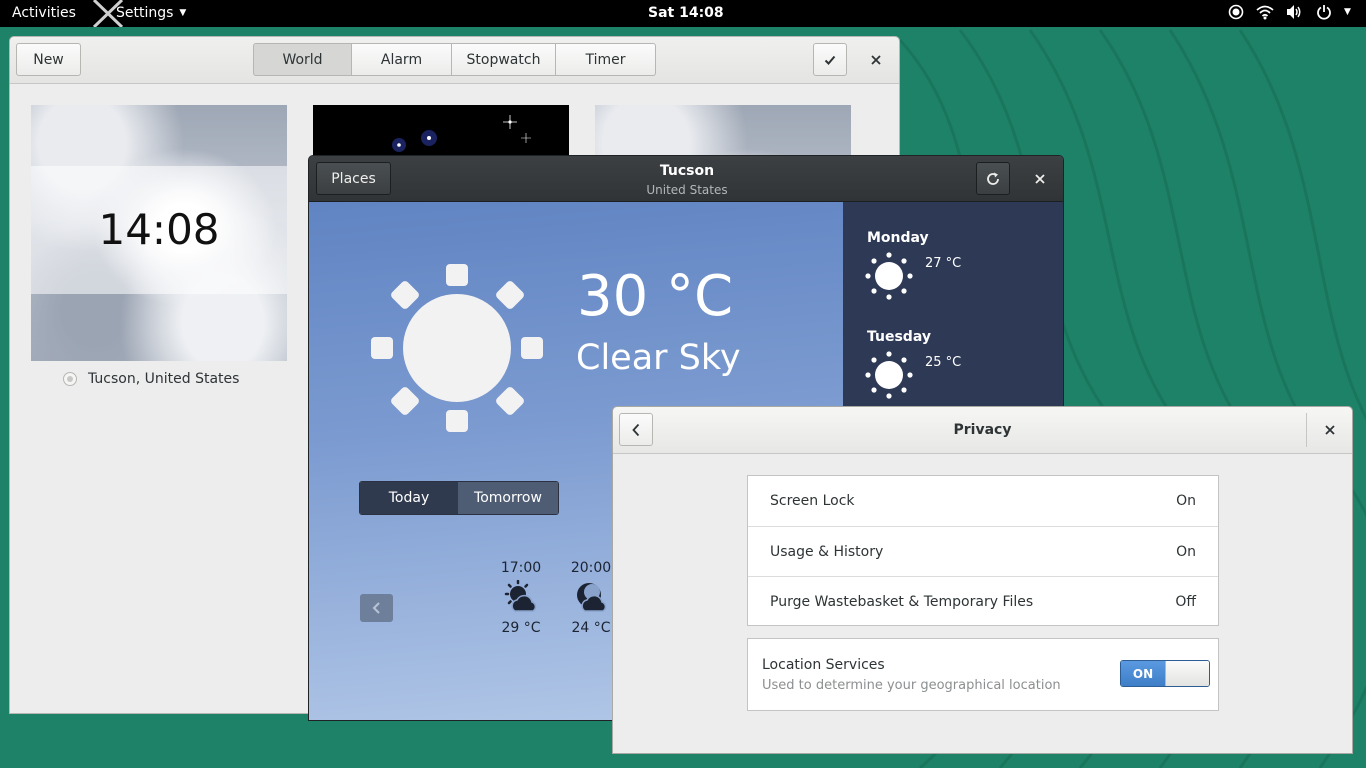 Image resolution: width=1366 pixels, height=768 pixels. Describe the element at coordinates (899, 337) in the screenshot. I see `forecast-day: Tuesday` at that location.